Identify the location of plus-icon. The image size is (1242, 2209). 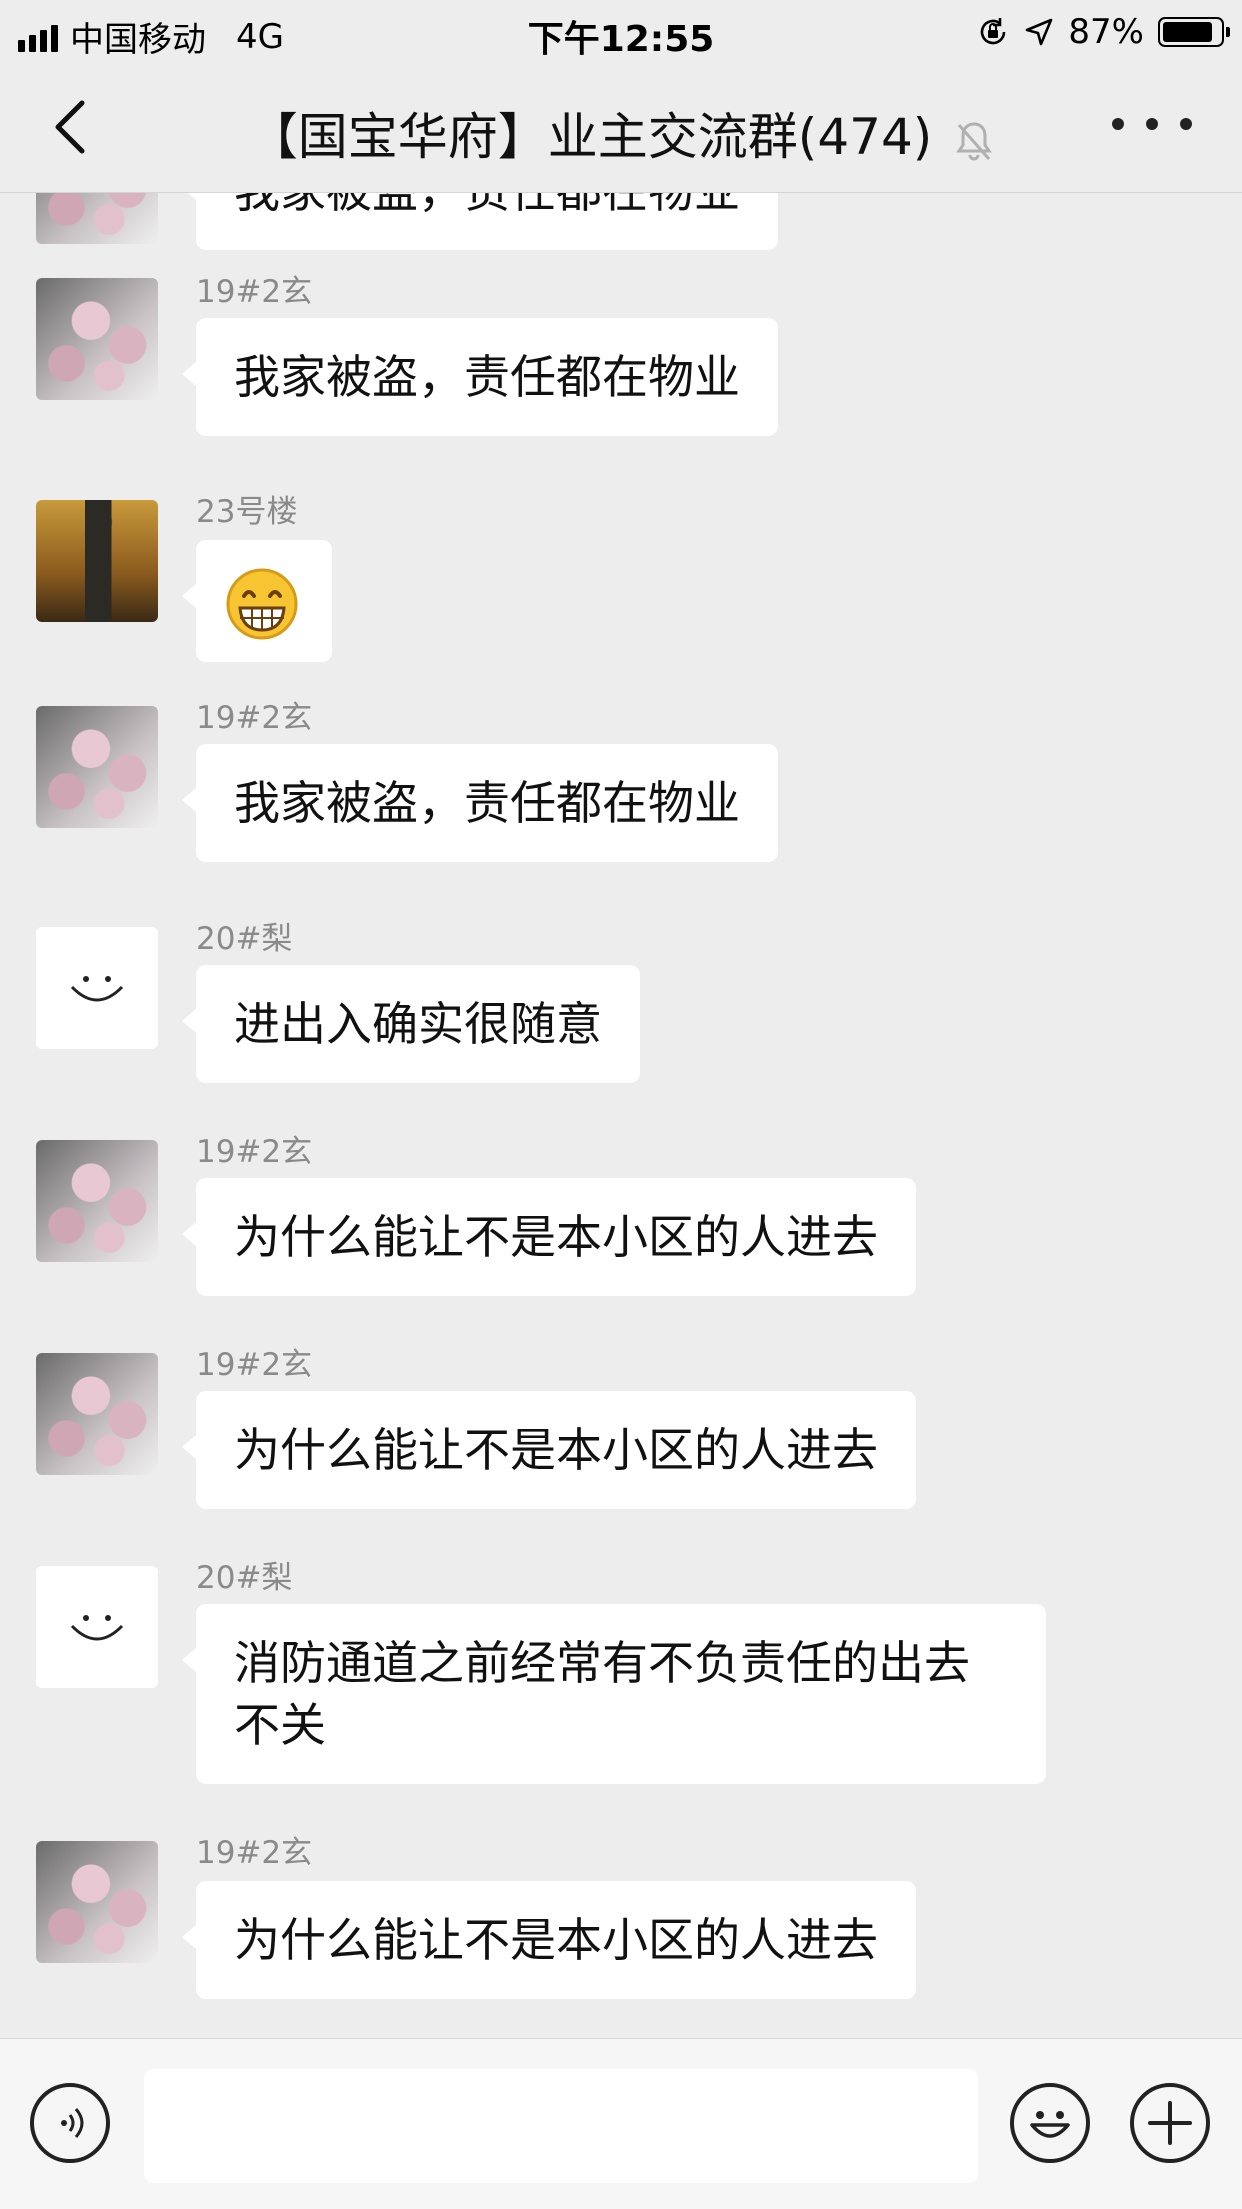
(1170, 2123).